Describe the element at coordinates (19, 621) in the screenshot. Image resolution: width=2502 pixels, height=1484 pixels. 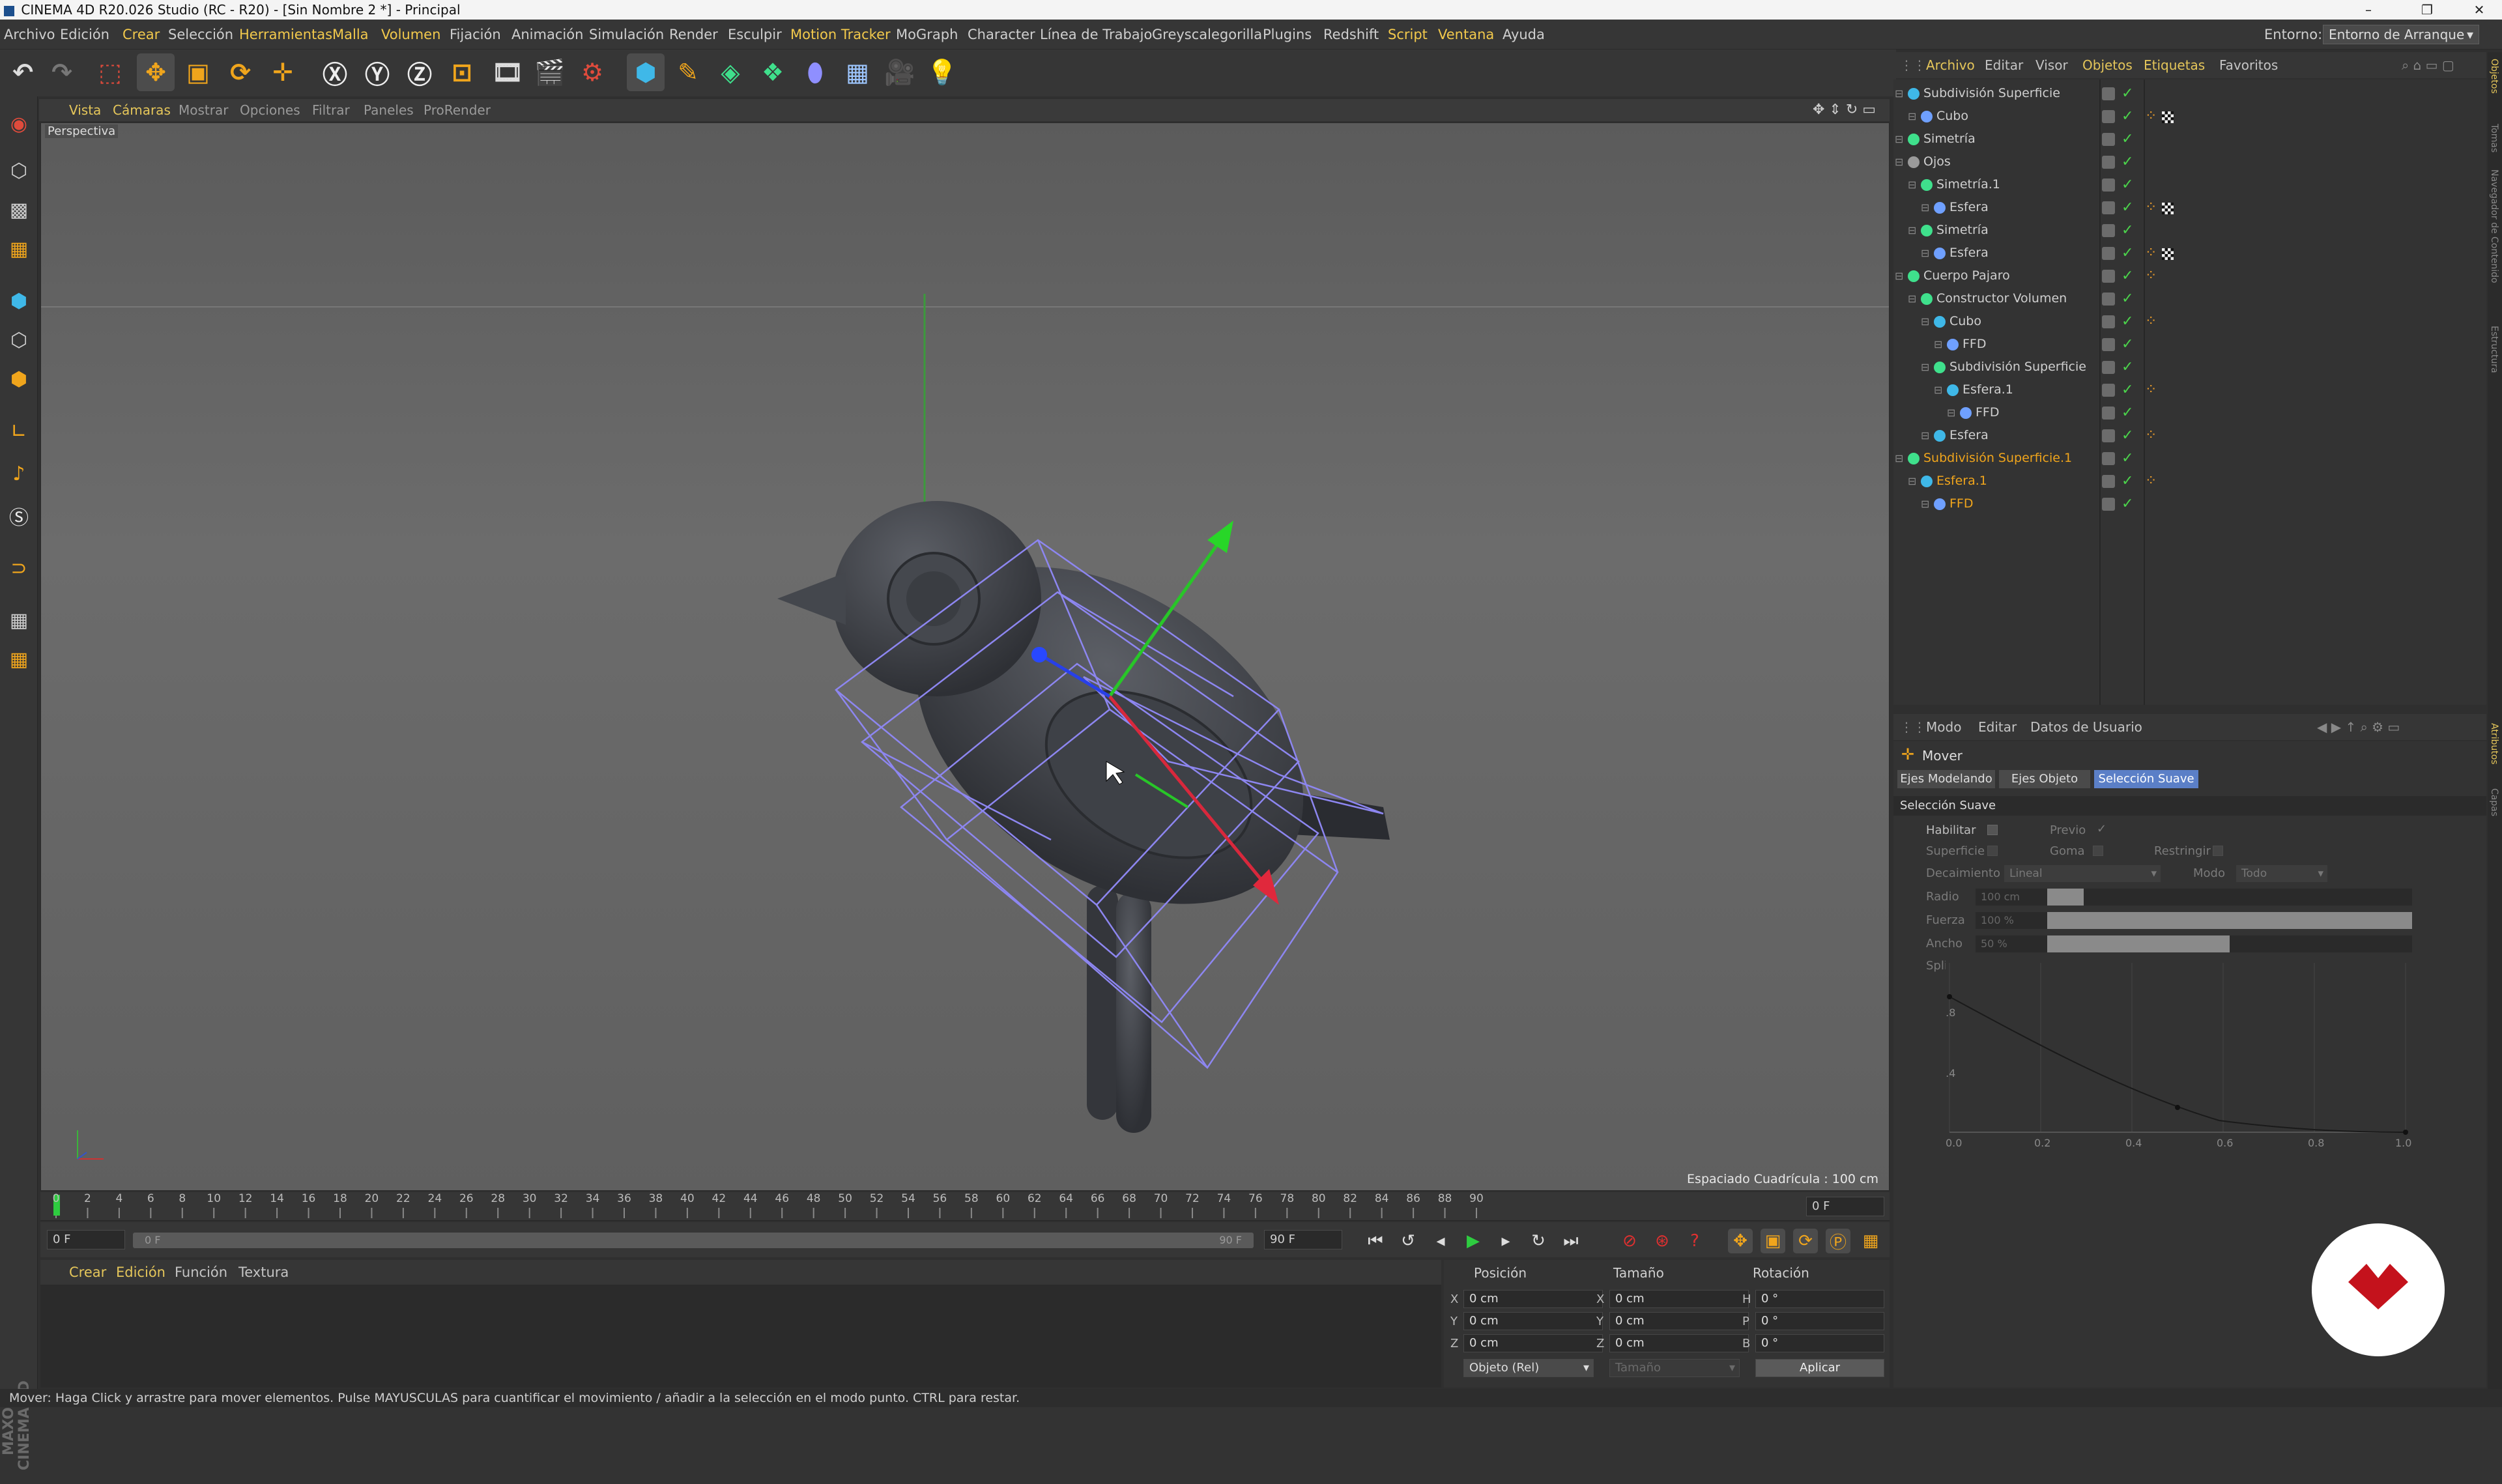
I see `lock-workplane-icon: ▦` at that location.